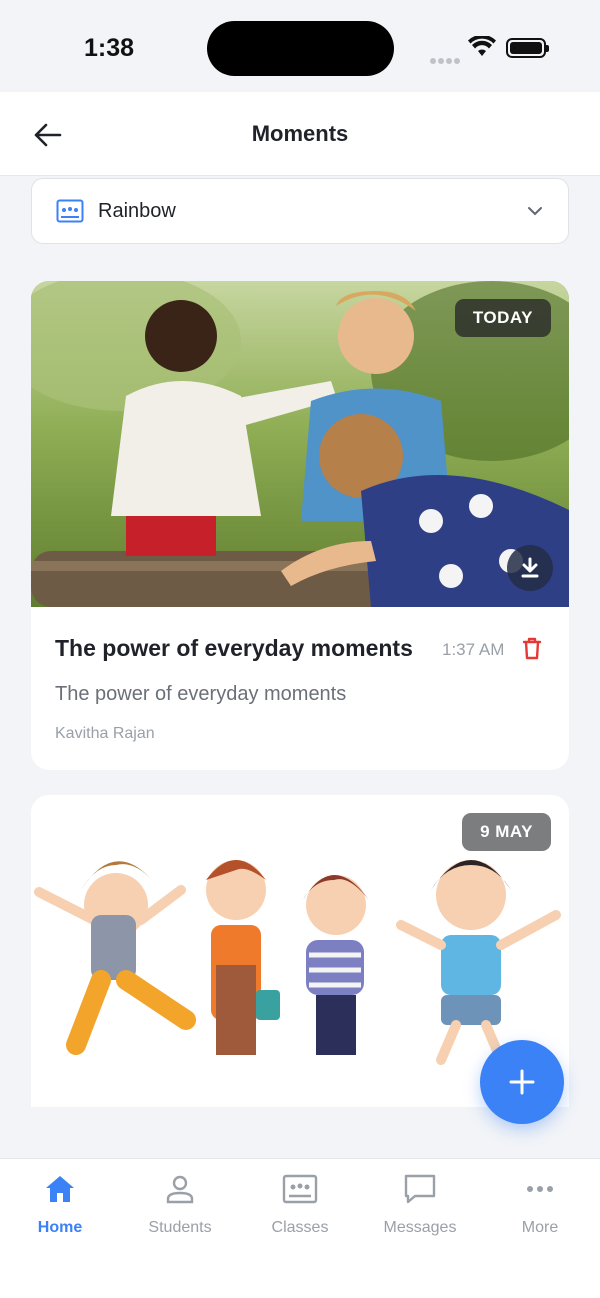 The height and width of the screenshot is (1298, 600). I want to click on nav-label: Classes, so click(300, 1227).